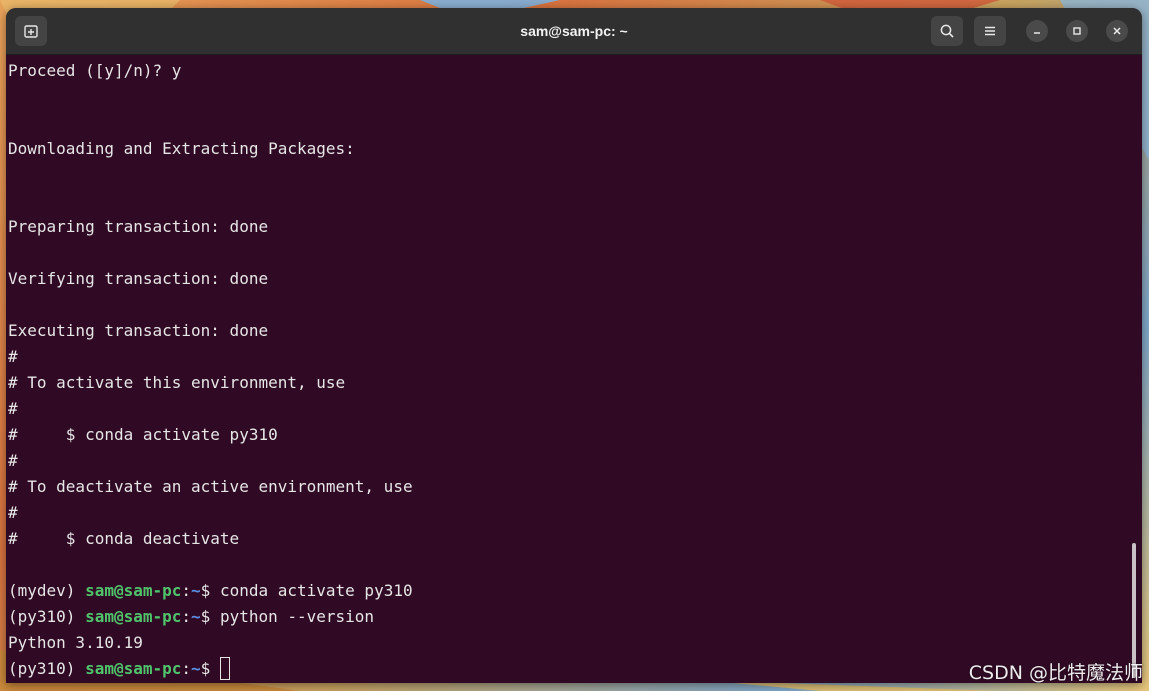  I want to click on text-cursor, so click(224, 668).